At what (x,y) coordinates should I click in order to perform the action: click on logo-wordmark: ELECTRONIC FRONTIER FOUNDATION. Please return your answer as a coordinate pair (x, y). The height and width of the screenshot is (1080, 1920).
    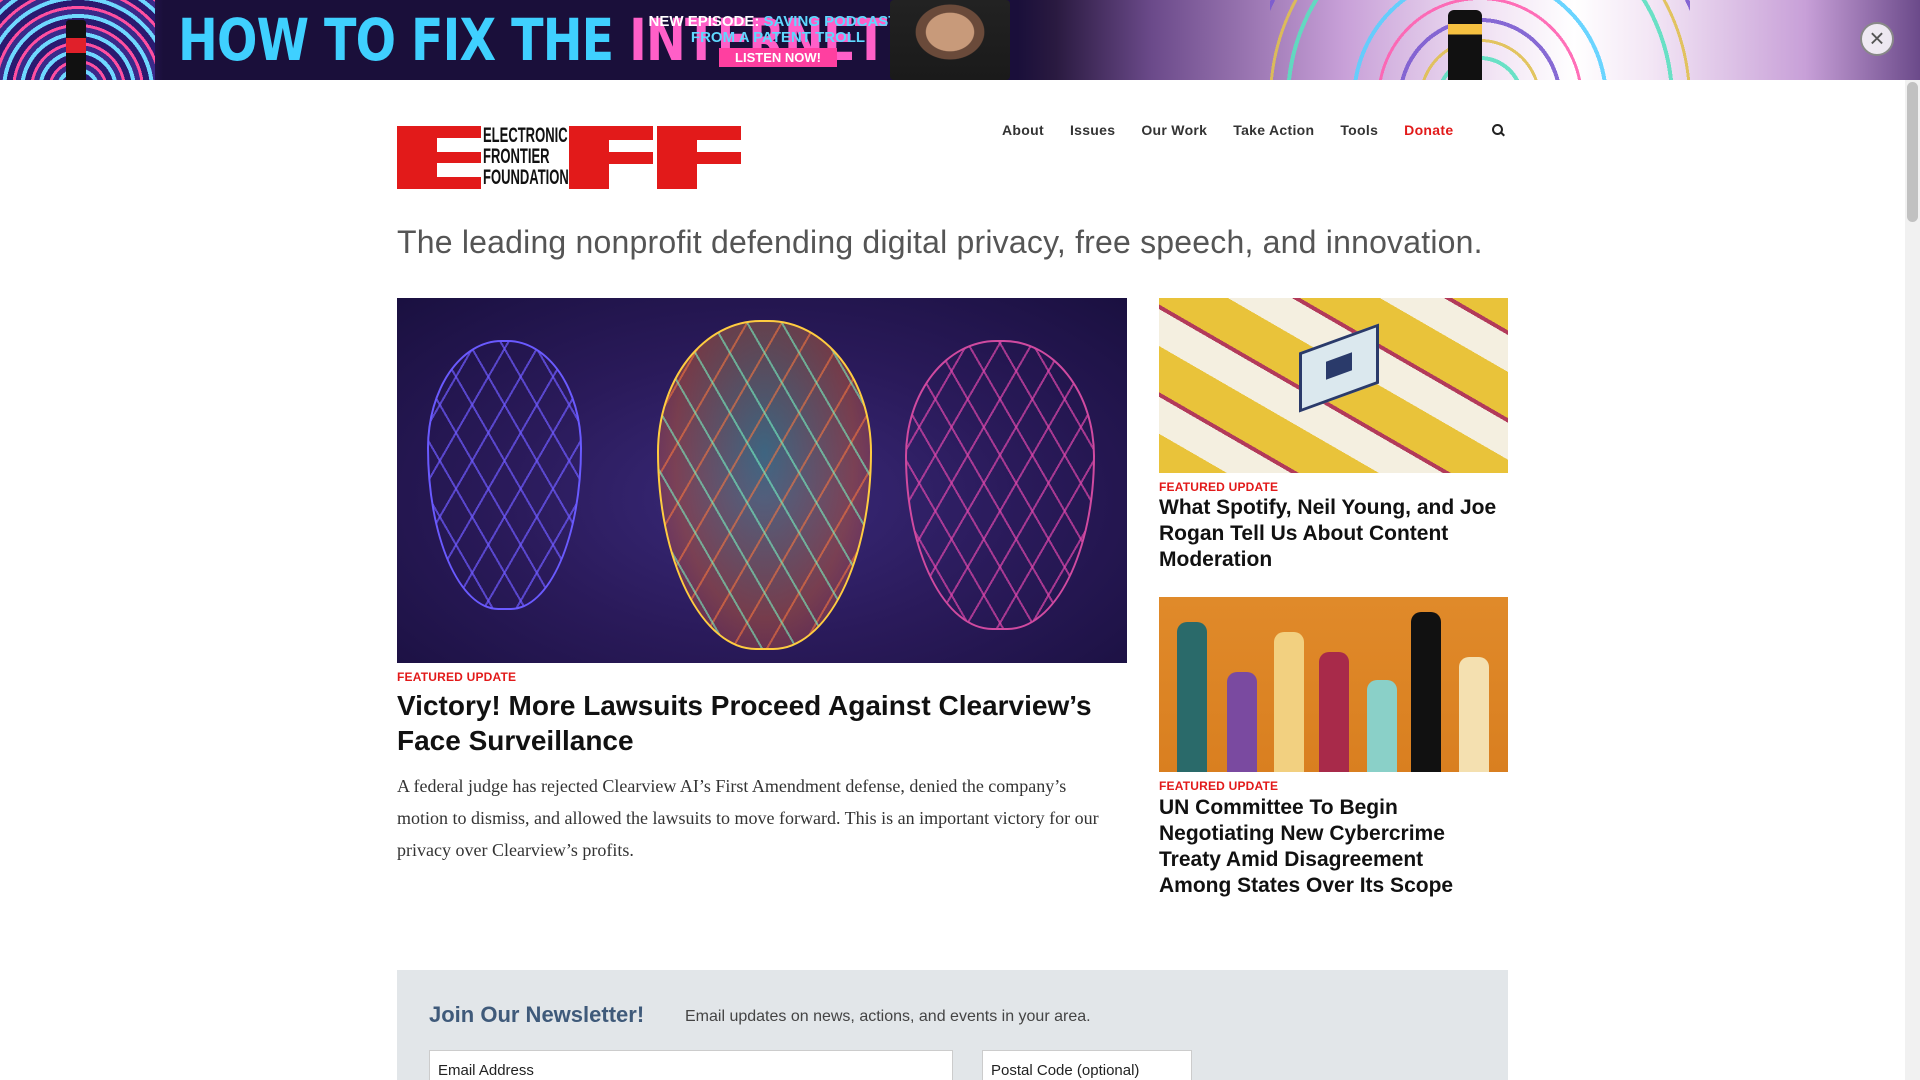
    Looking at the image, I should click on (526, 156).